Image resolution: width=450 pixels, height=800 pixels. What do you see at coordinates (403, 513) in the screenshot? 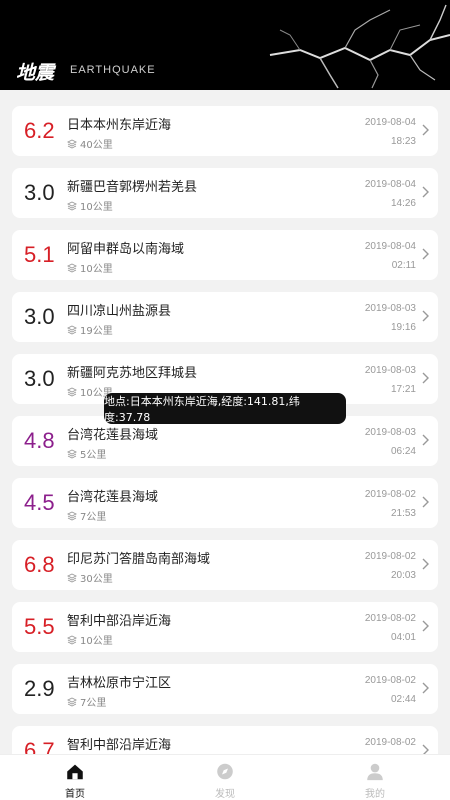
I see `quake-time: 21:53` at bounding box center [403, 513].